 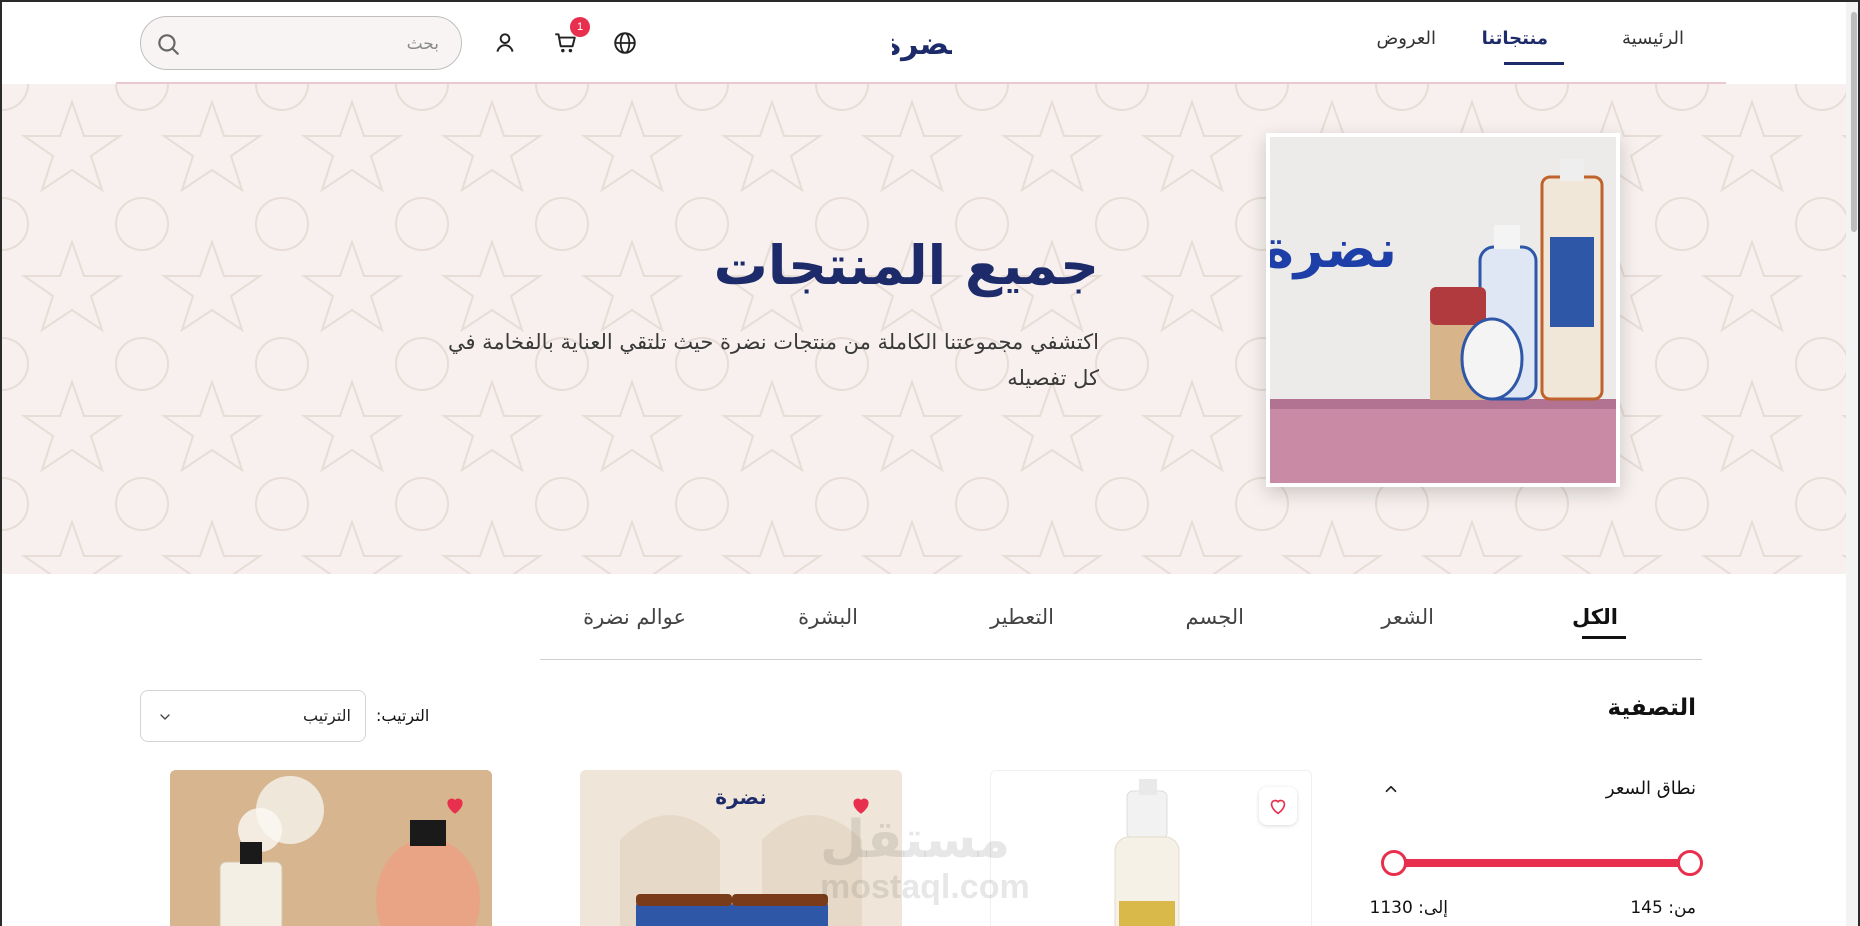 I want to click on price-to-value: إلى: 1130, so click(x=1408, y=908).